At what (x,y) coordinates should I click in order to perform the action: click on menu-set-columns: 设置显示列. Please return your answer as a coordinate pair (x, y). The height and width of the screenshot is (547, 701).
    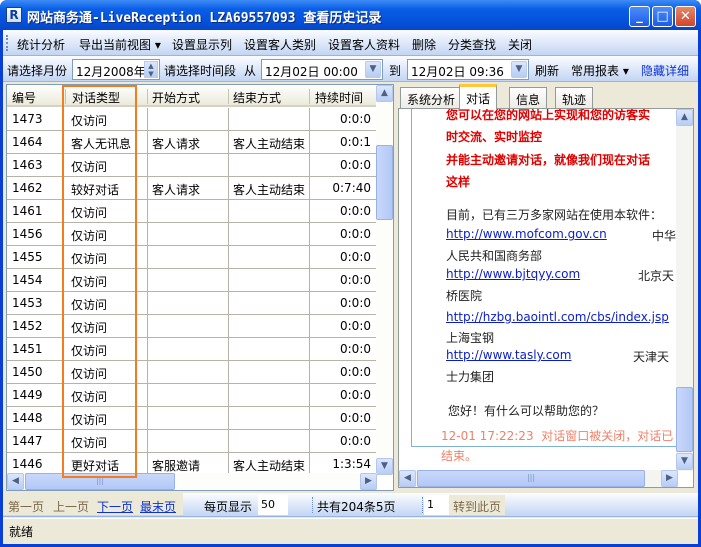
    Looking at the image, I should click on (202, 44).